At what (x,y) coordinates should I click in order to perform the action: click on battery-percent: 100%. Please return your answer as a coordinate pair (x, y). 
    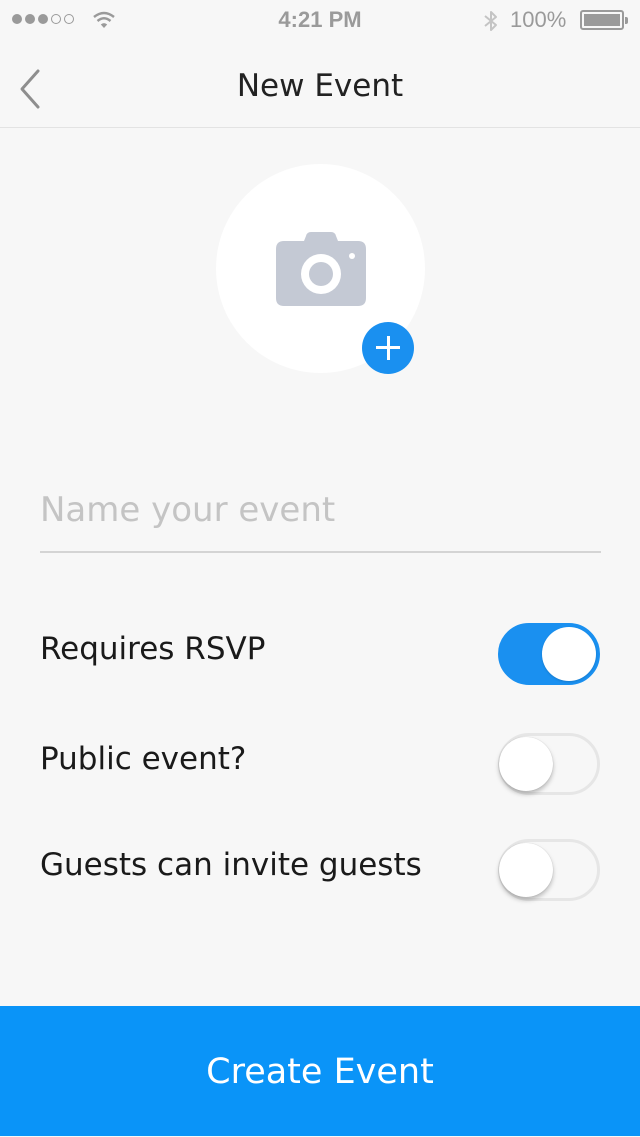
    Looking at the image, I should click on (538, 19).